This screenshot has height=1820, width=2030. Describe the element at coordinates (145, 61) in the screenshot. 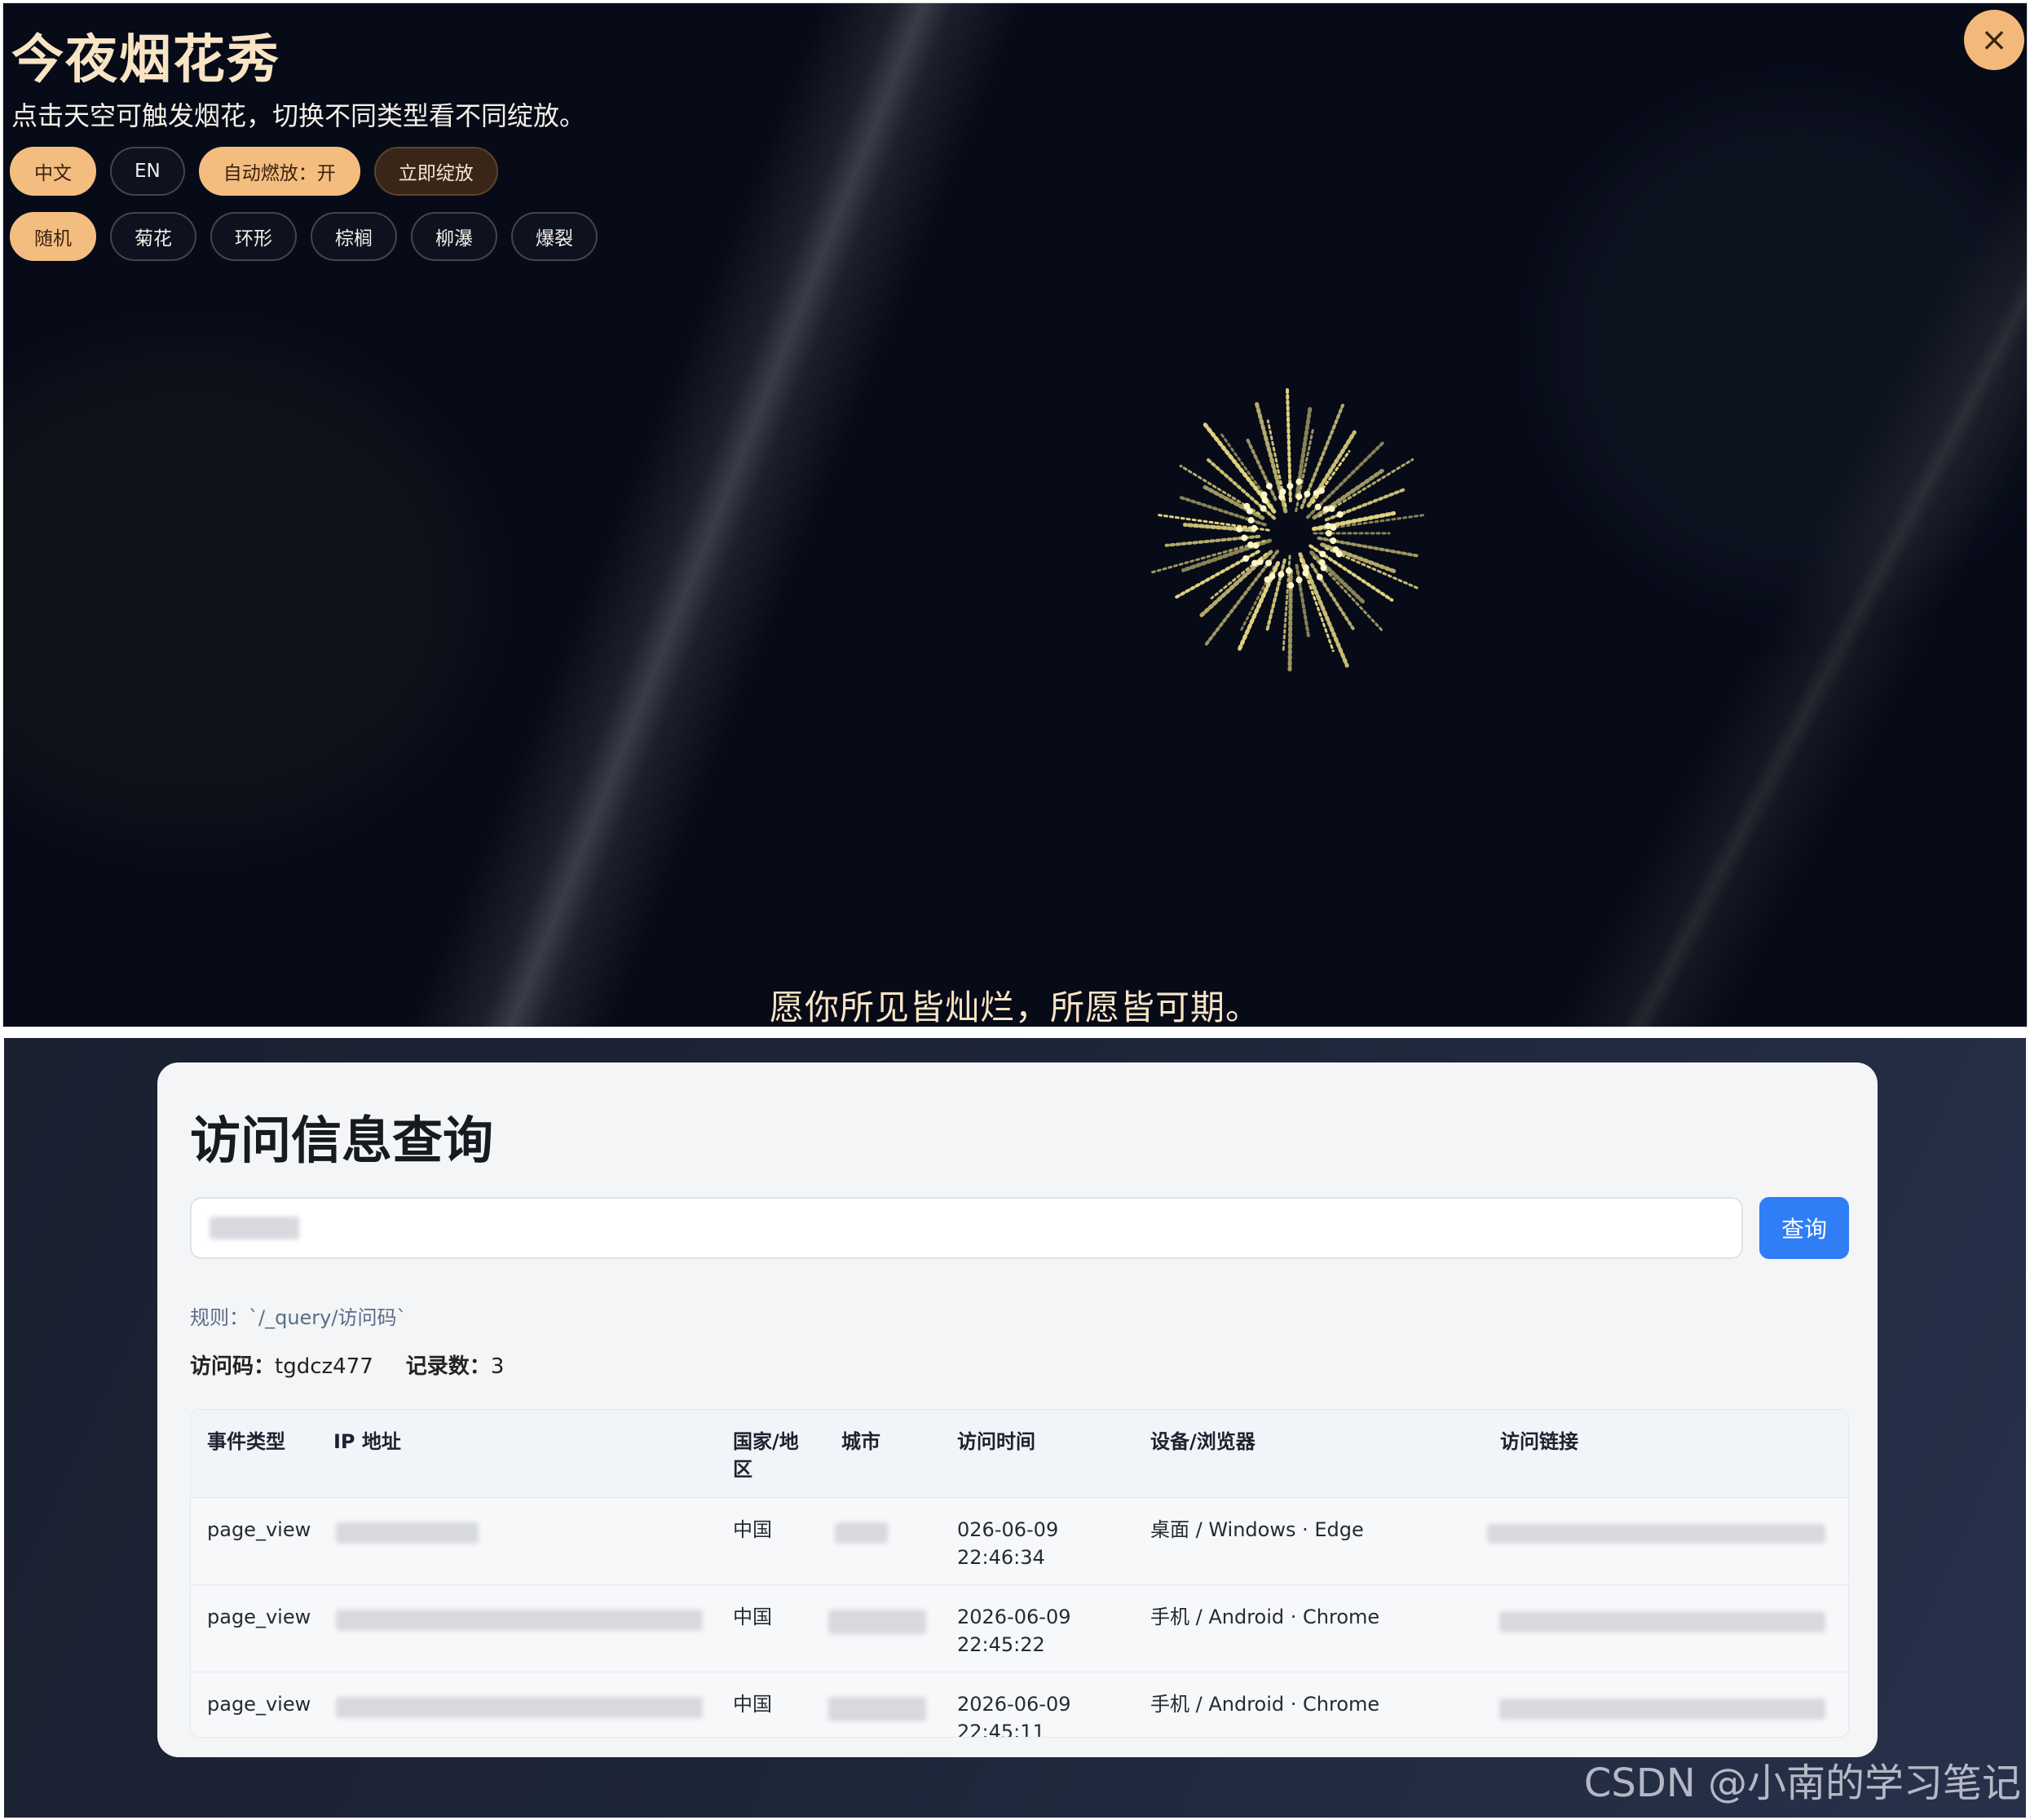

I see `page-title: 今夜烟花秀` at that location.